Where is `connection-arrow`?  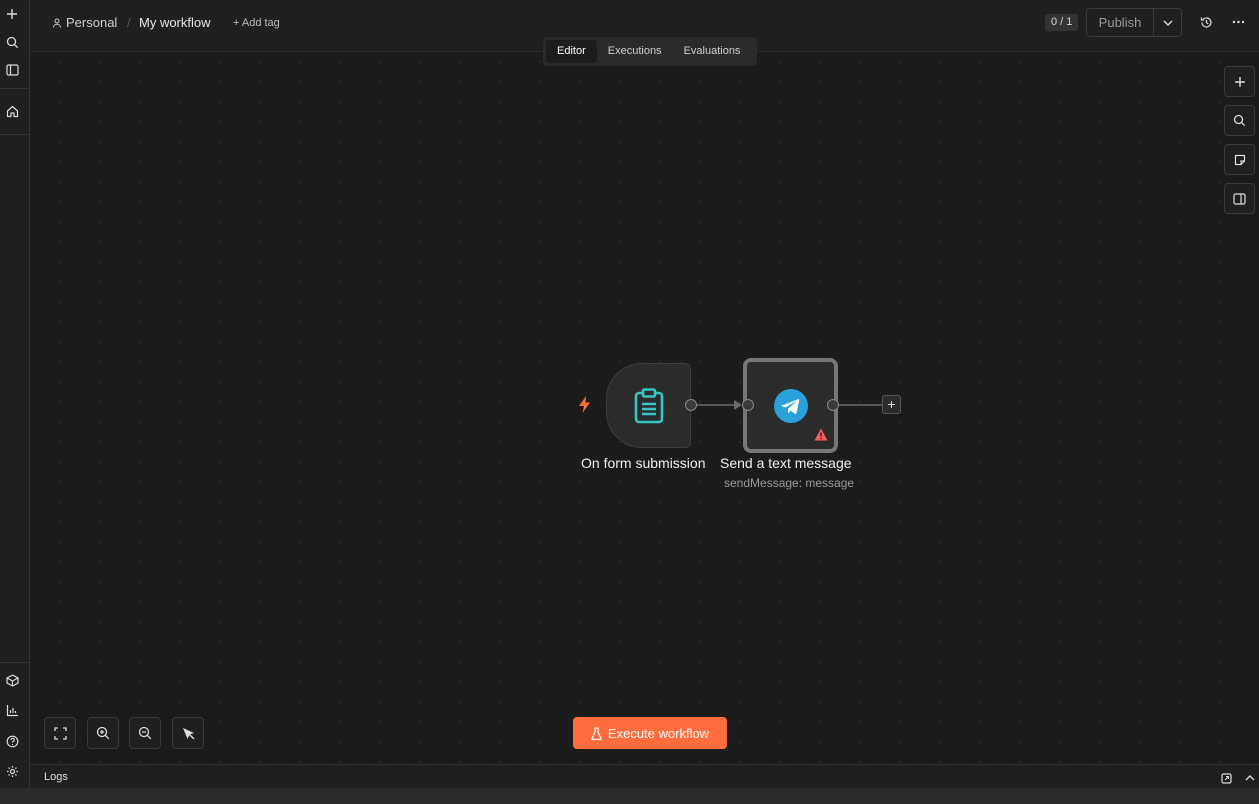 connection-arrow is located at coordinates (738, 405).